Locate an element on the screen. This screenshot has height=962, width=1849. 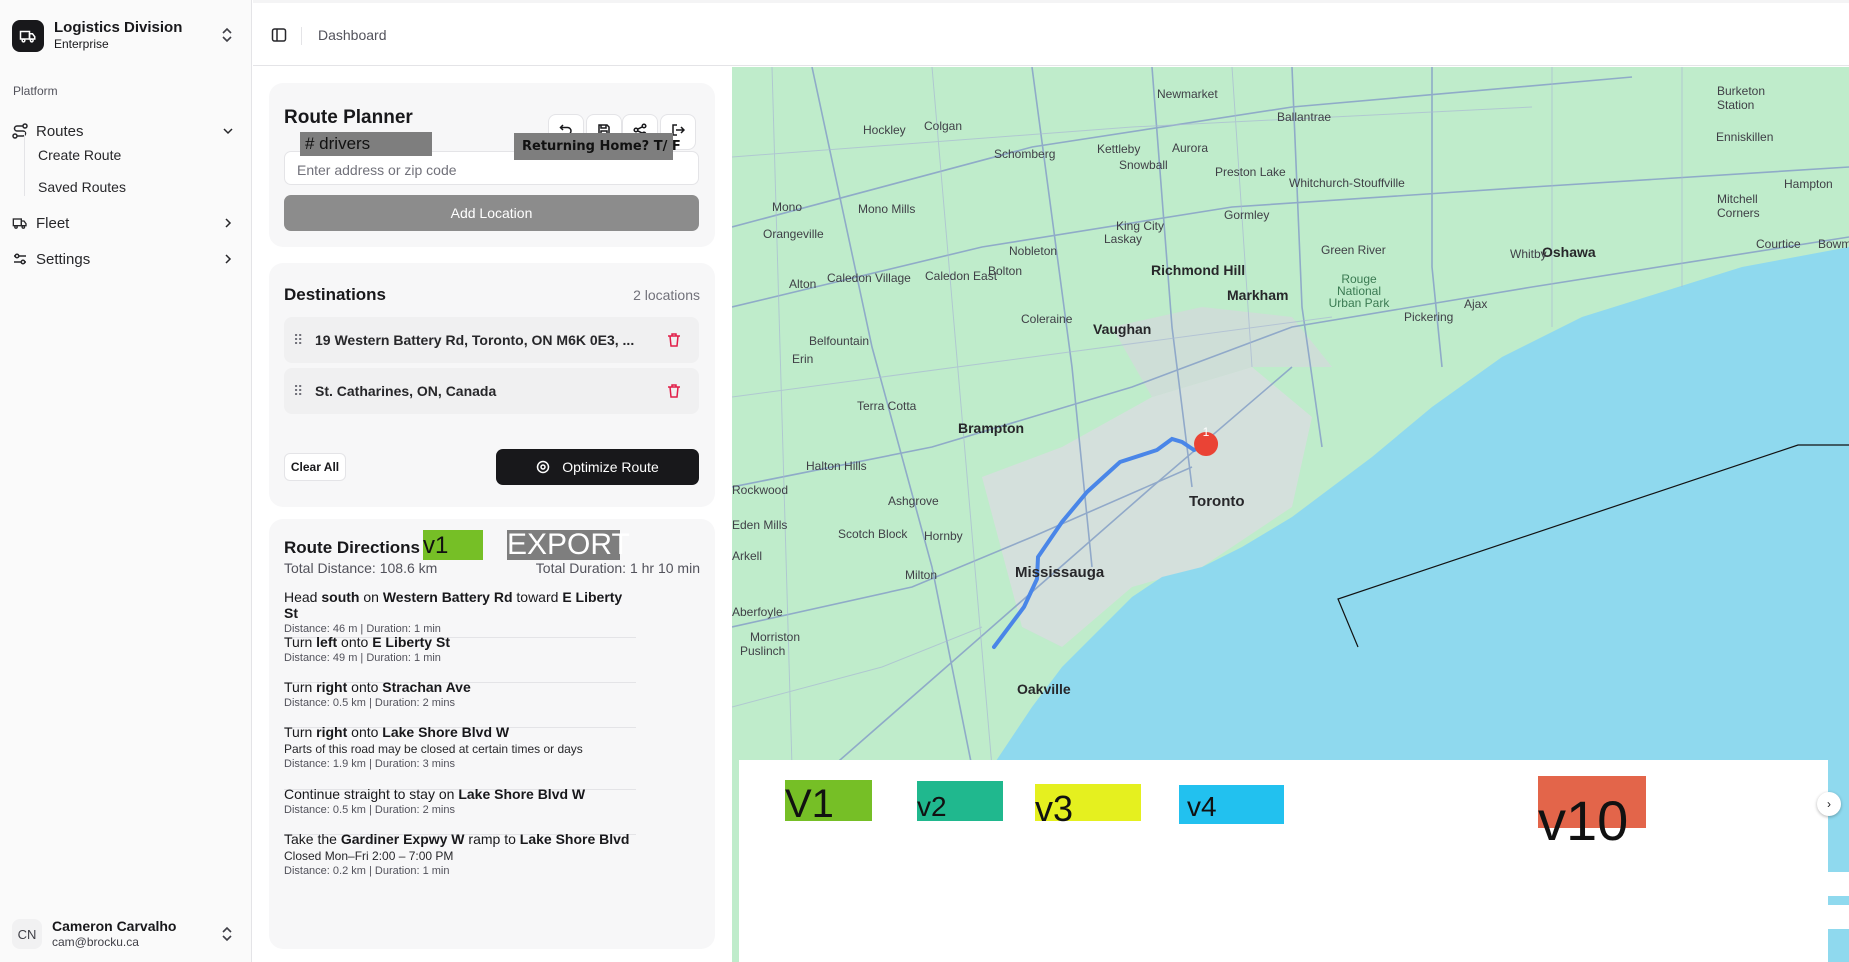
target-icon is located at coordinates (543, 467).